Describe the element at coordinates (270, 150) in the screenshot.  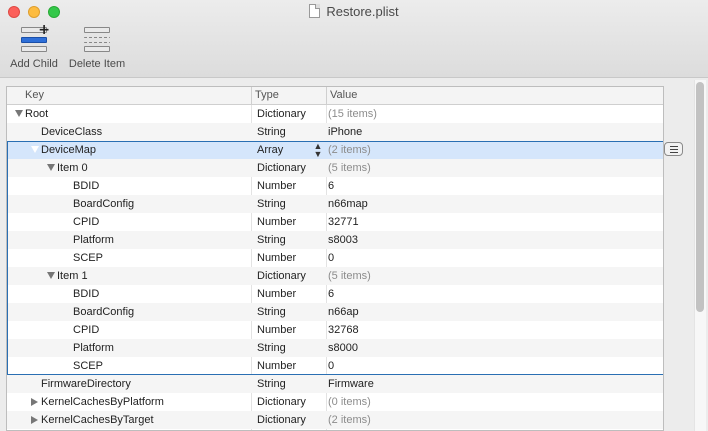
I see `row-type: Array` at that location.